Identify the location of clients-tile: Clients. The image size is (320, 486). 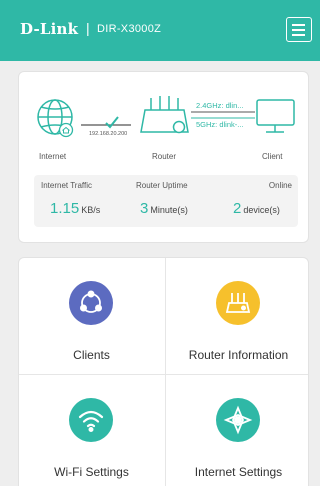
(91, 316).